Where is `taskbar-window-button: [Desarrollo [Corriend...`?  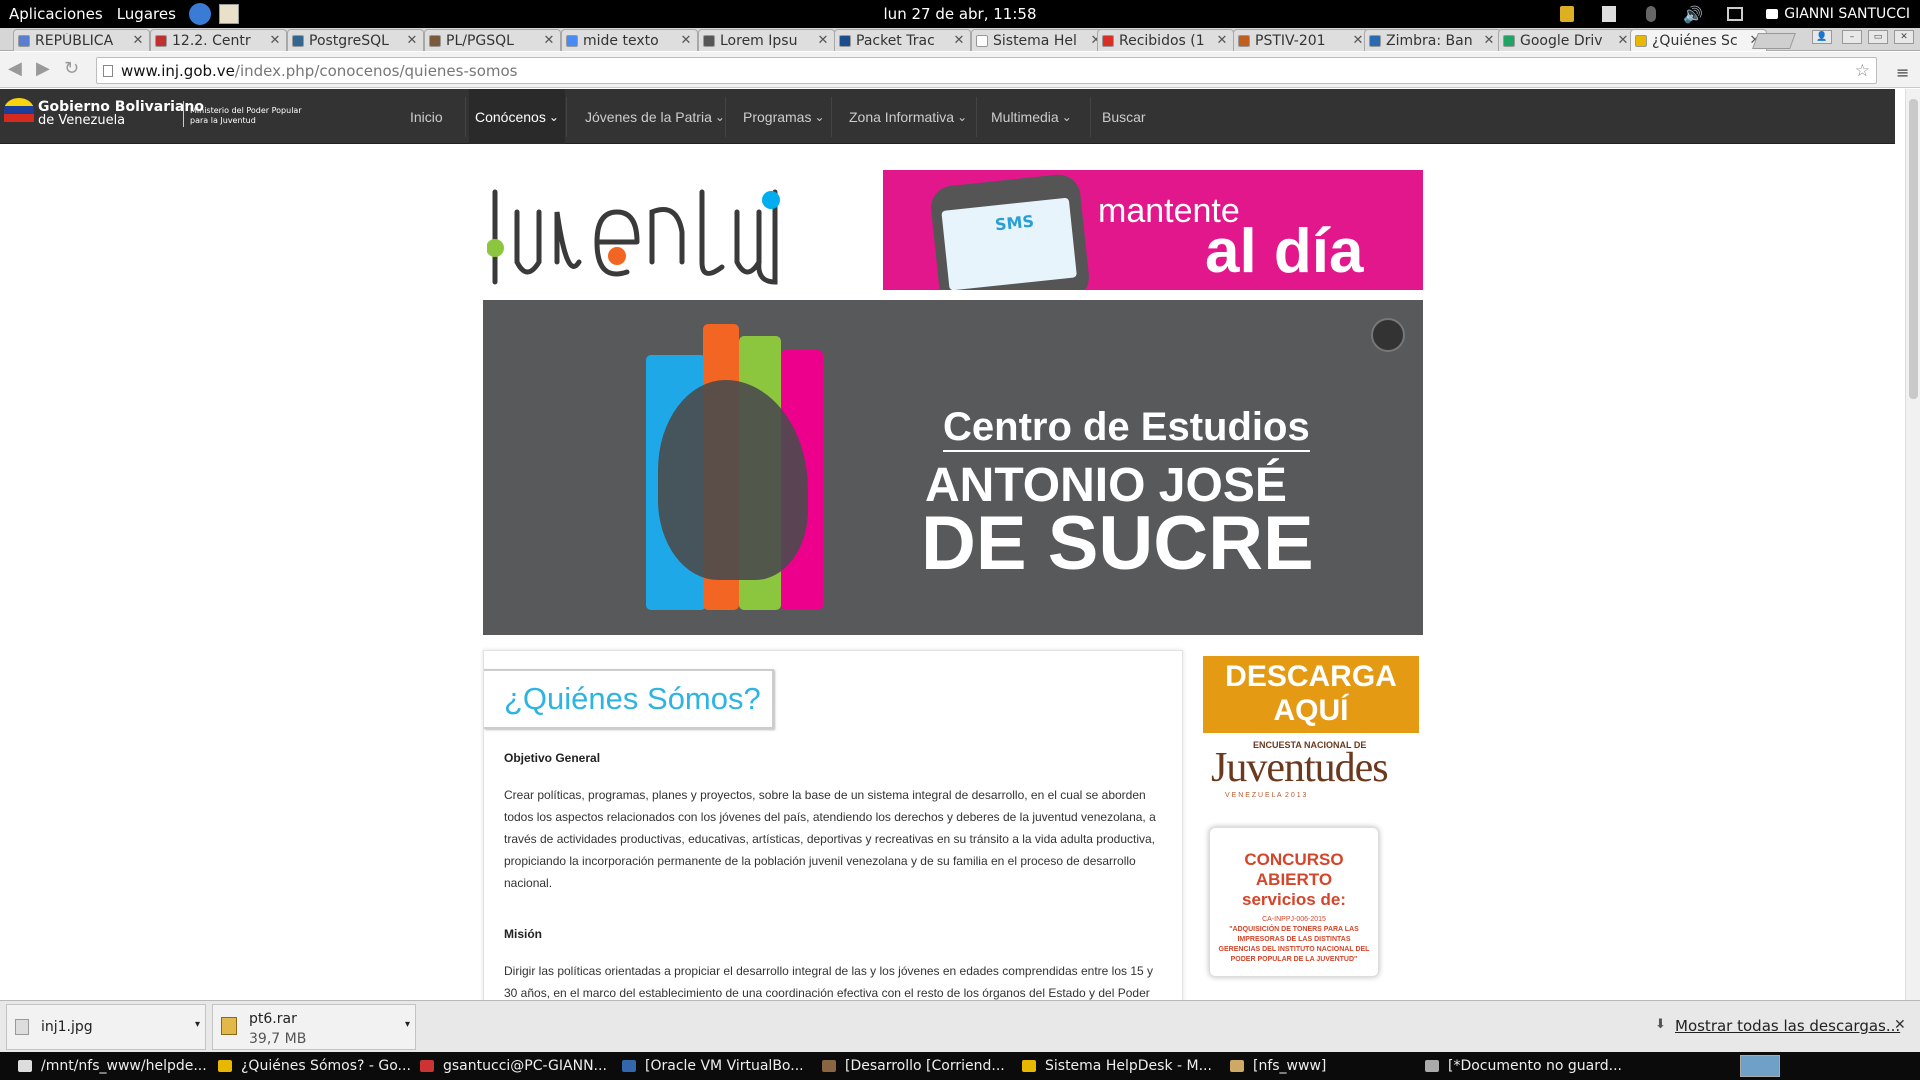
taskbar-window-button: [Desarrollo [Corriend... is located at coordinates (919, 1066).